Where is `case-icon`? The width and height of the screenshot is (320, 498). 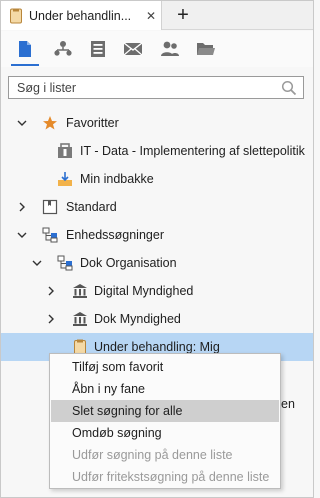 case-icon is located at coordinates (65, 150).